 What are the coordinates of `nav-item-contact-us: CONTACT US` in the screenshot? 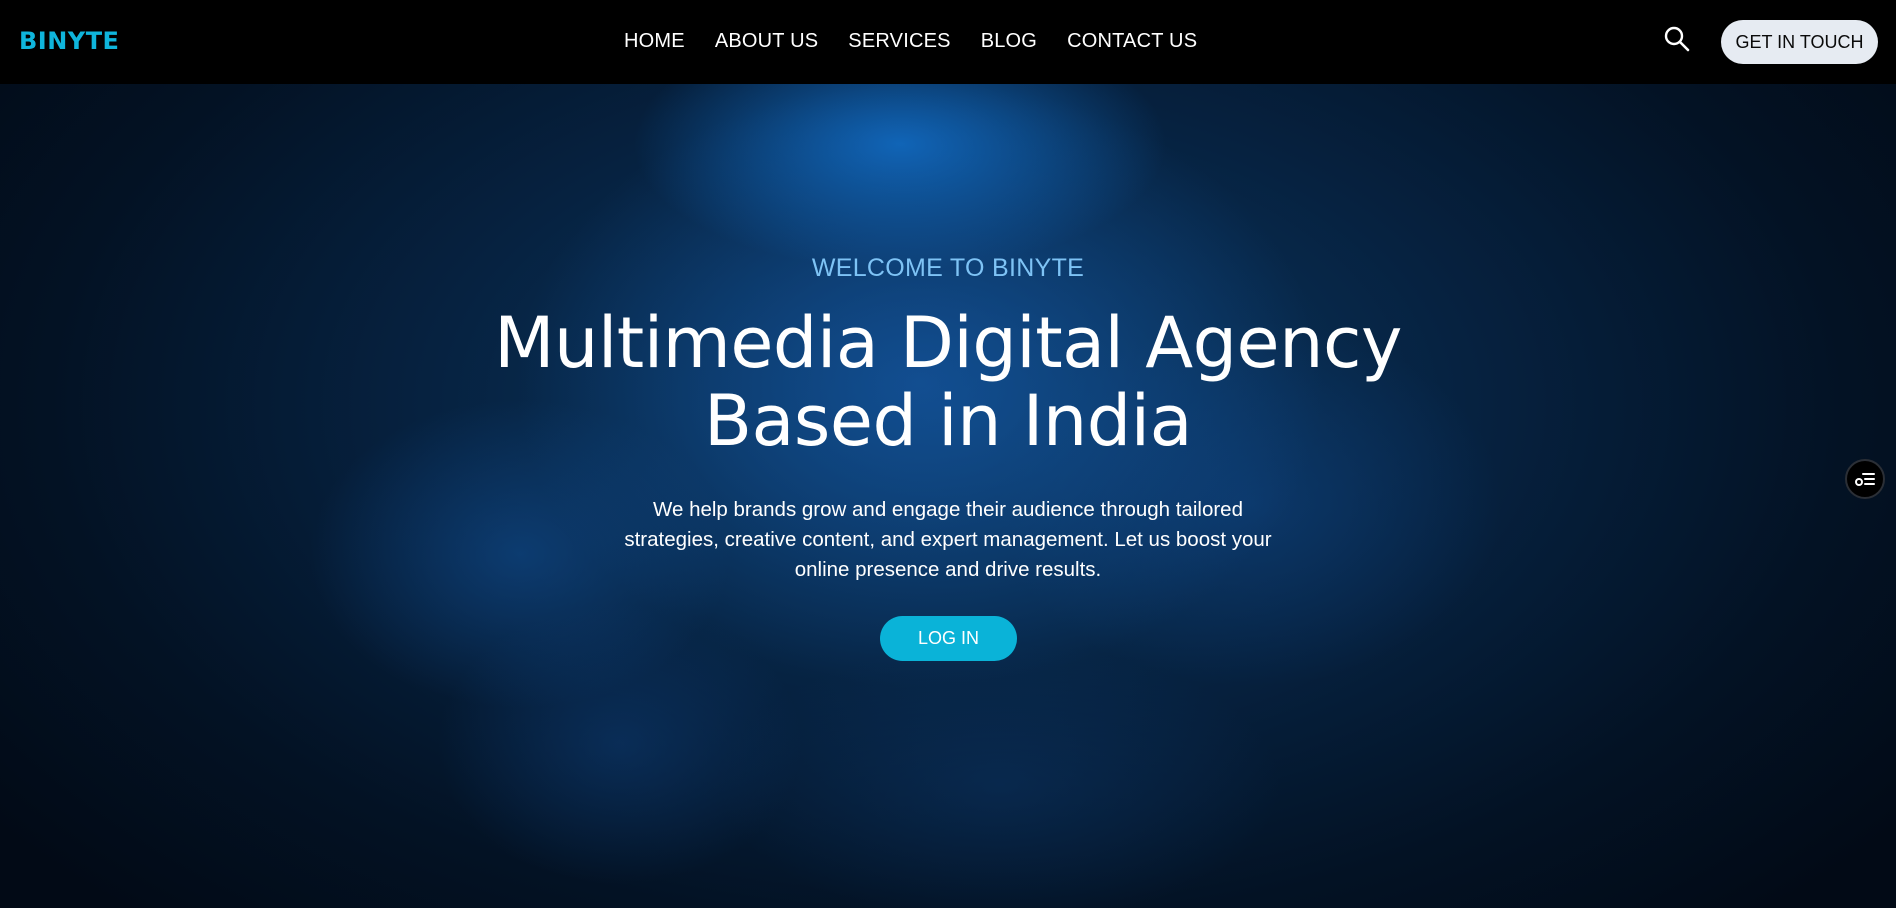 It's located at (1132, 41).